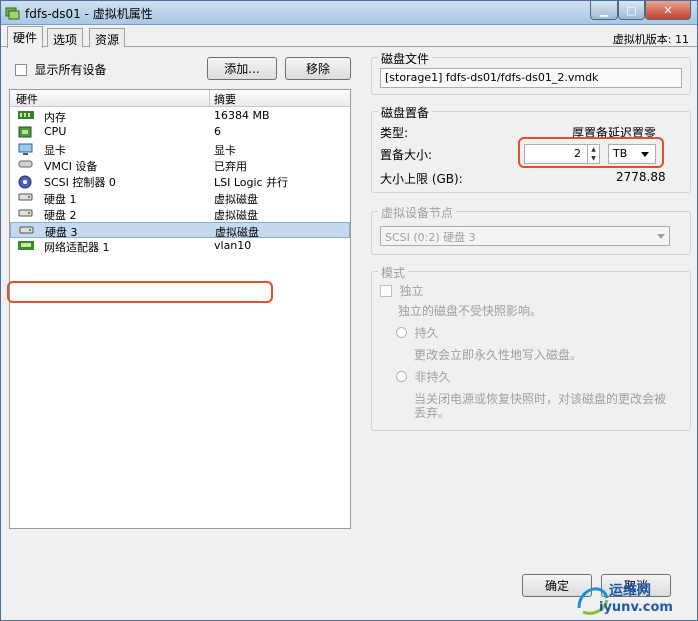 The height and width of the screenshot is (621, 698). What do you see at coordinates (25, 132) in the screenshot?
I see `cpu-icon` at bounding box center [25, 132].